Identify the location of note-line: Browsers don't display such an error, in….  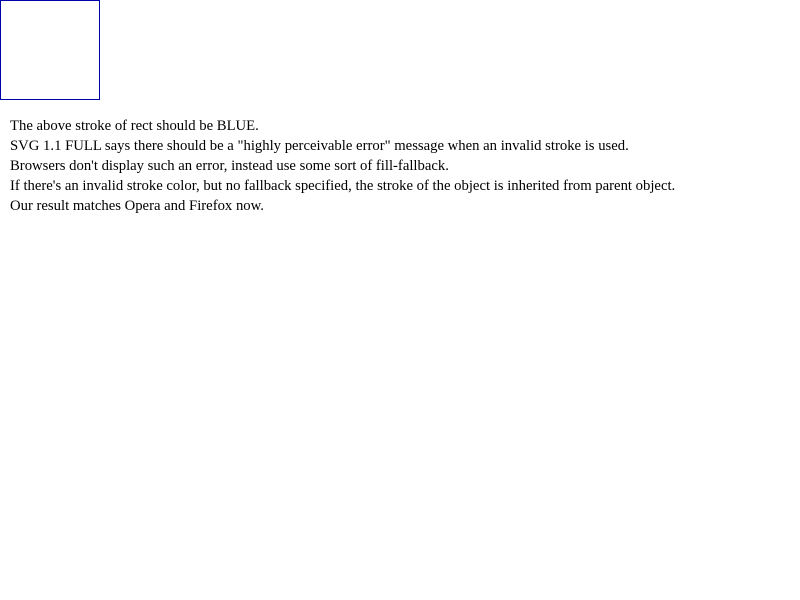
(229, 166).